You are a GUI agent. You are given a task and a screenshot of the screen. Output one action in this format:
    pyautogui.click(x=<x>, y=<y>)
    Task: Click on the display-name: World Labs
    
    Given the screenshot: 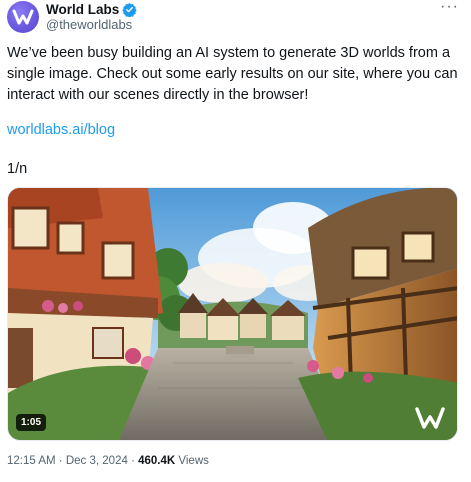 What is the action you would take?
    pyautogui.click(x=82, y=9)
    